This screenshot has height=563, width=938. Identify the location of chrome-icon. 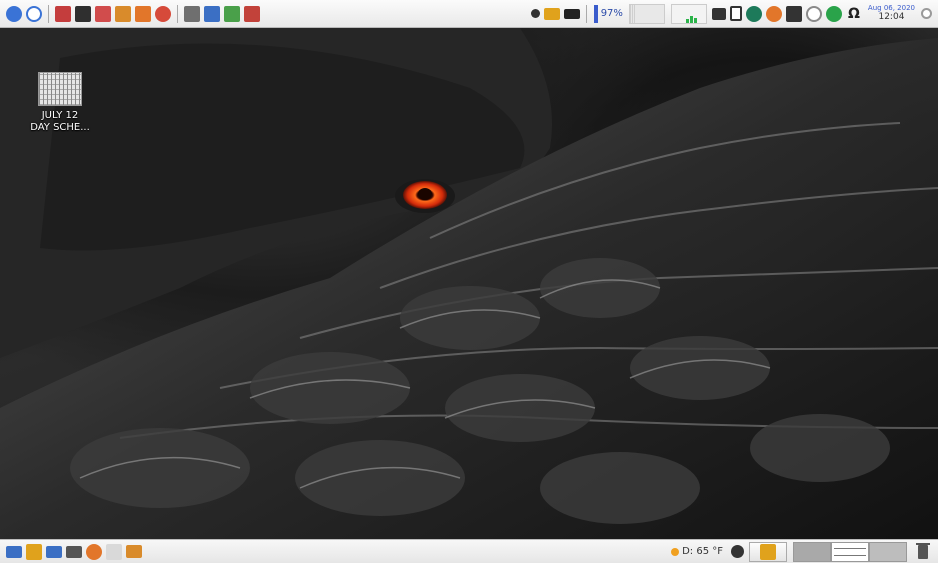
(163, 13).